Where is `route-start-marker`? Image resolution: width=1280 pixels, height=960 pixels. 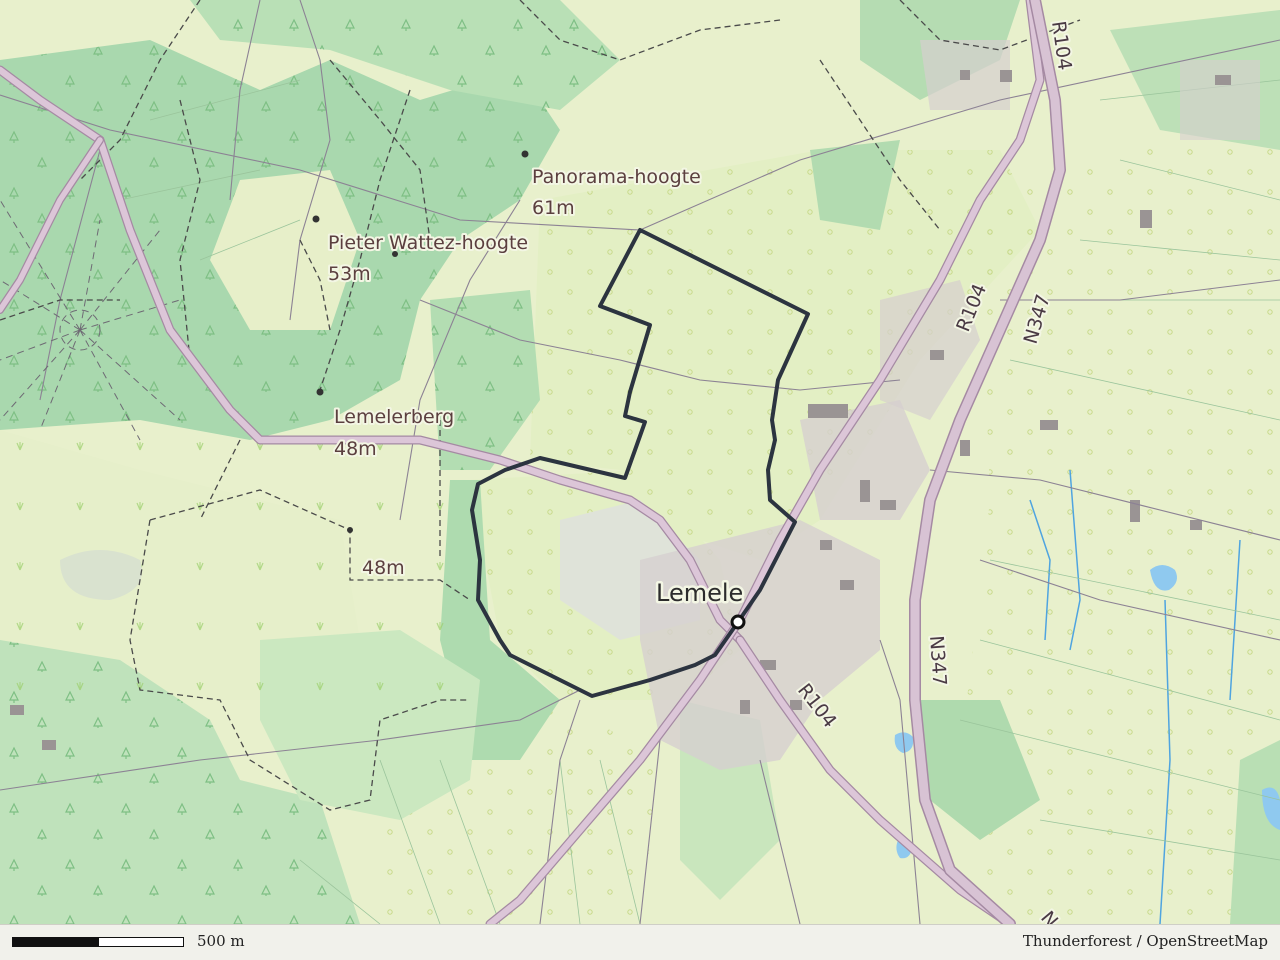 route-start-marker is located at coordinates (738, 622).